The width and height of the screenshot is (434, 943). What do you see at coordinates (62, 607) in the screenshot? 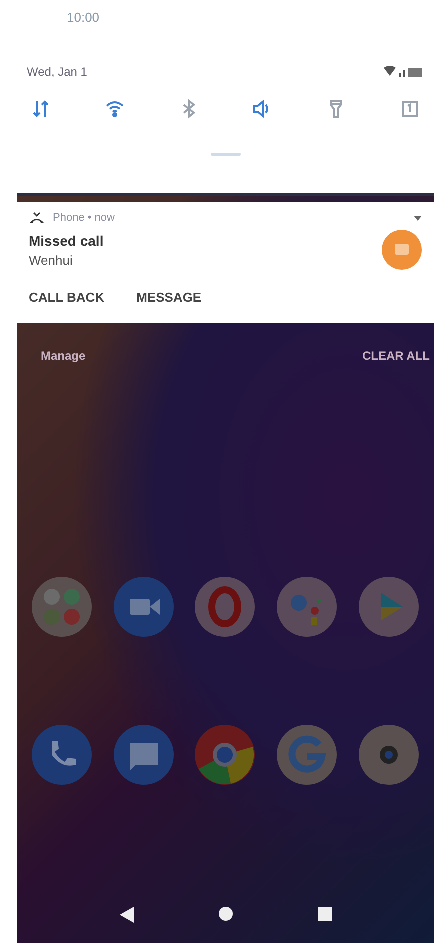
I see `app-folder-icon` at bounding box center [62, 607].